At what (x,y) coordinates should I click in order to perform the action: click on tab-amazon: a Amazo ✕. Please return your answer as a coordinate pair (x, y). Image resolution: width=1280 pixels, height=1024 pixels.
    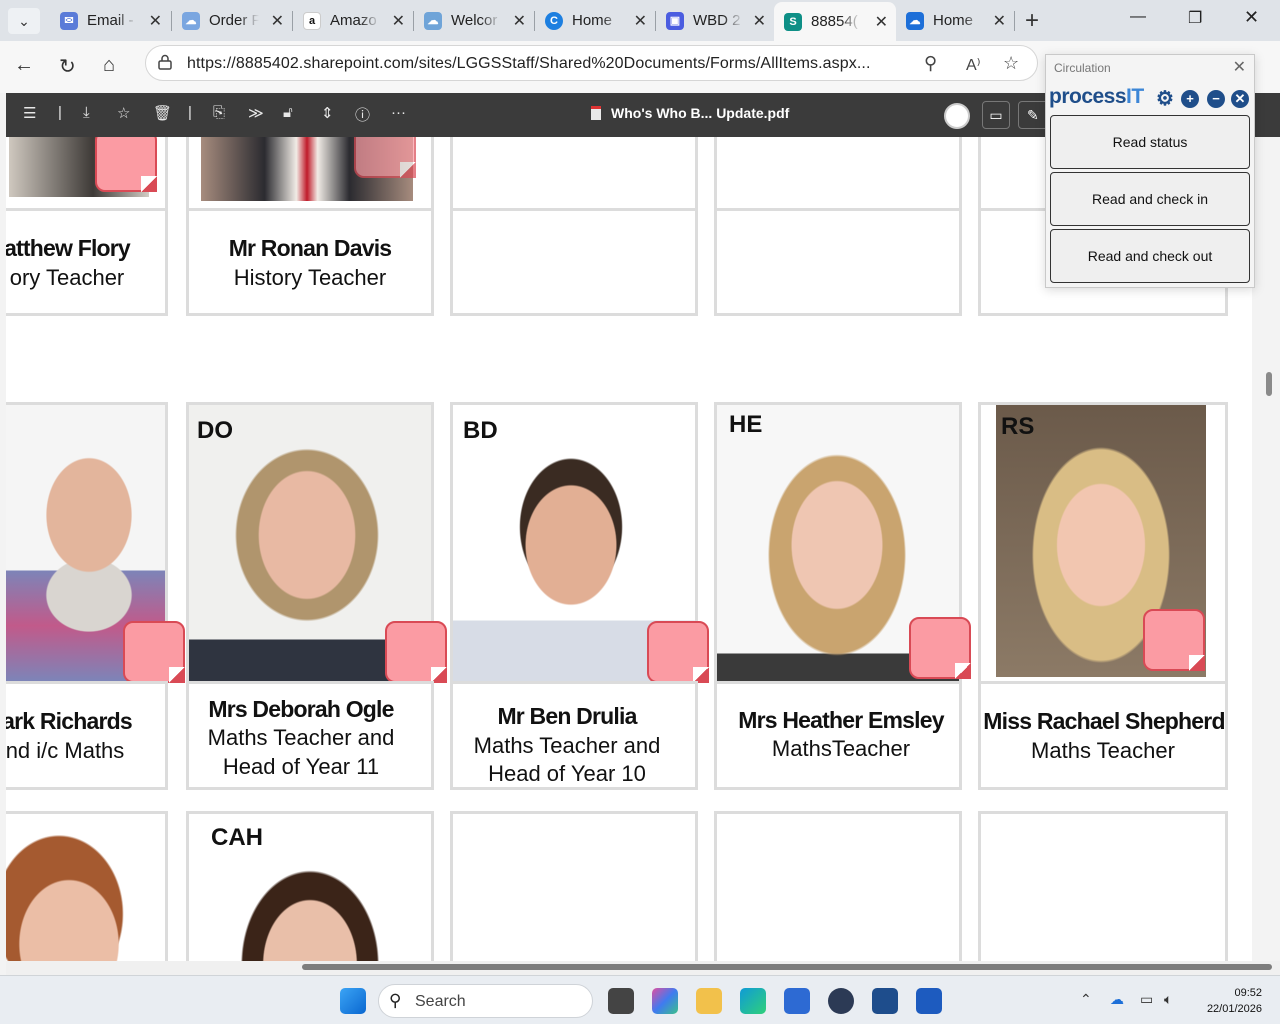
    Looking at the image, I should click on (353, 20).